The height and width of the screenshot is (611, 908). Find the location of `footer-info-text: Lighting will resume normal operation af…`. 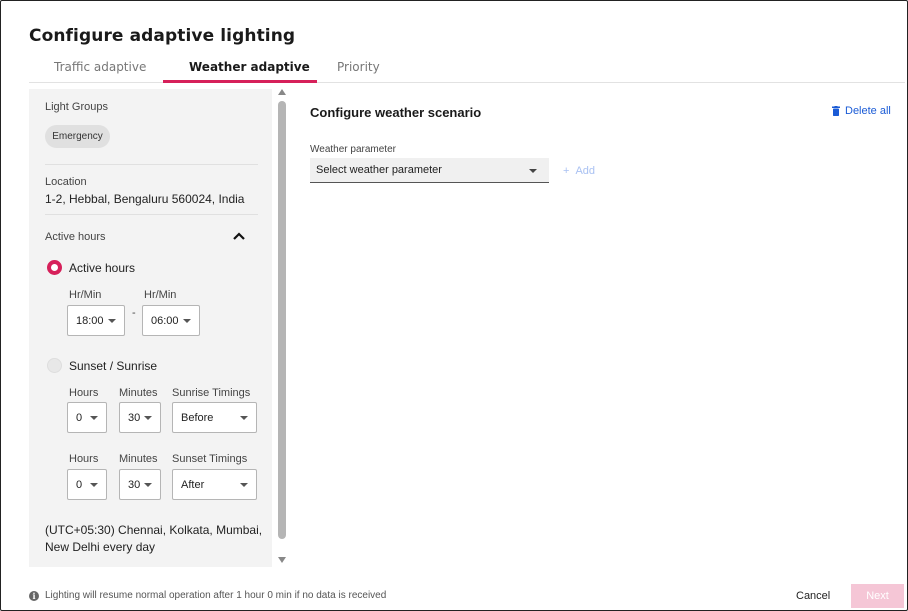

footer-info-text: Lighting will resume normal operation af… is located at coordinates (216, 595).